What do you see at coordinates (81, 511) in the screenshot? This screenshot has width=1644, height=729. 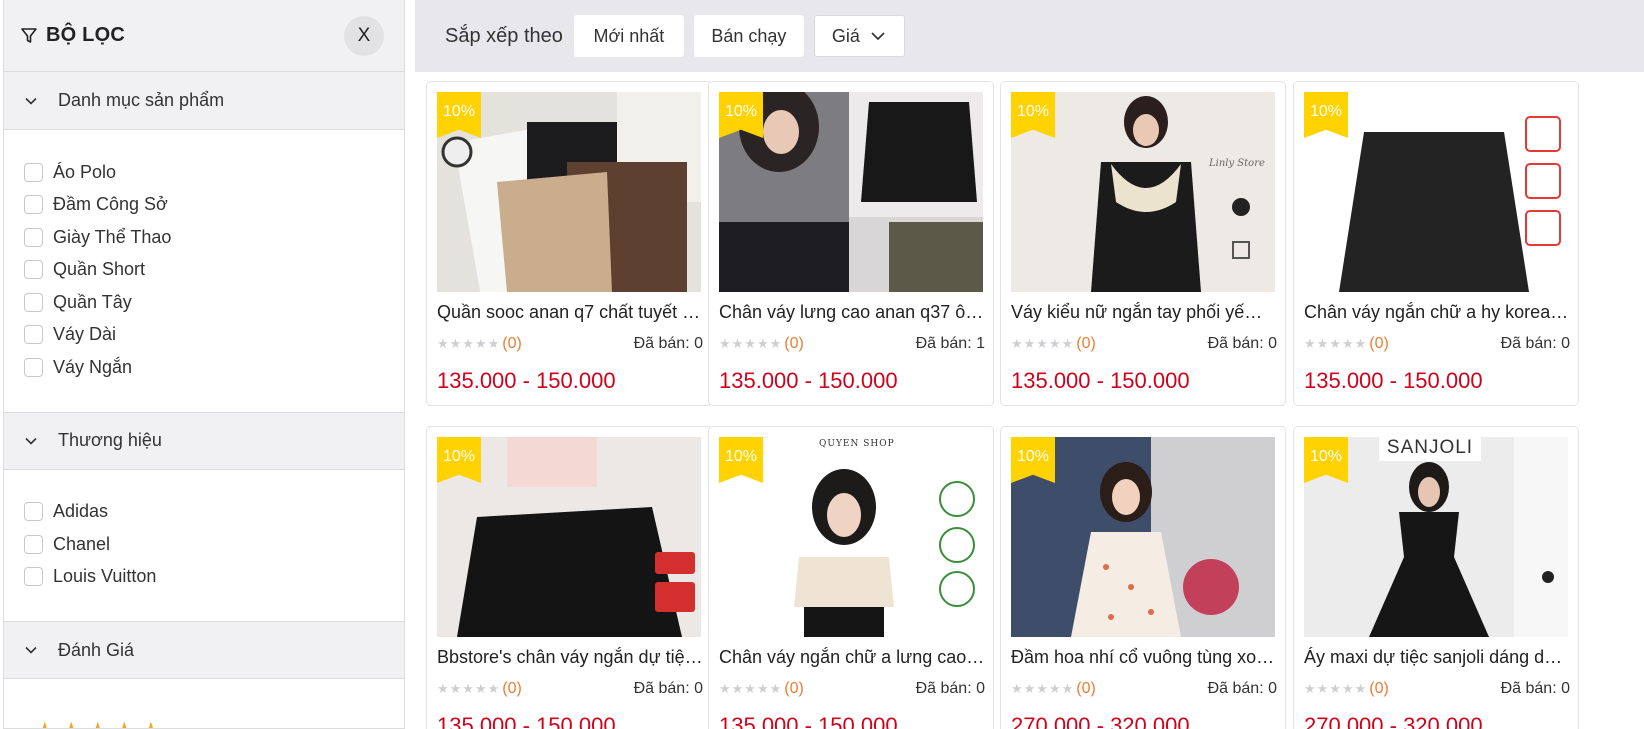 I see `brand-option-label: Adidas` at bounding box center [81, 511].